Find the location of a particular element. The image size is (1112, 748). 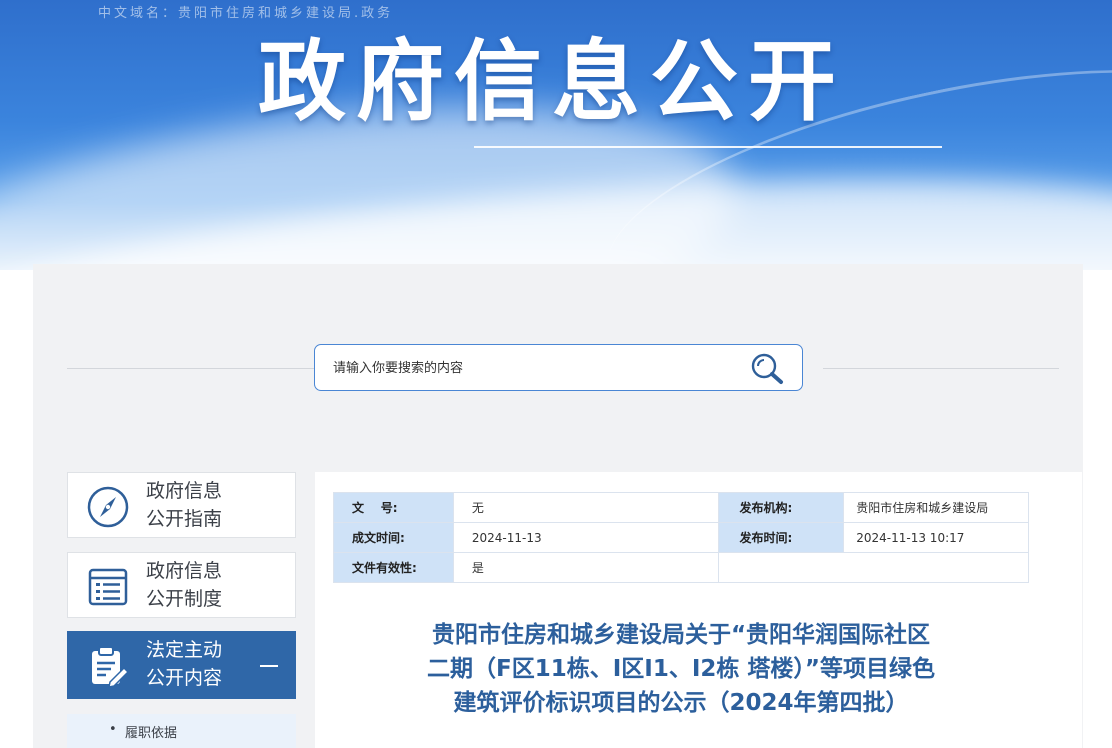

sidebar-subitem: 履职依据 is located at coordinates (143, 731).